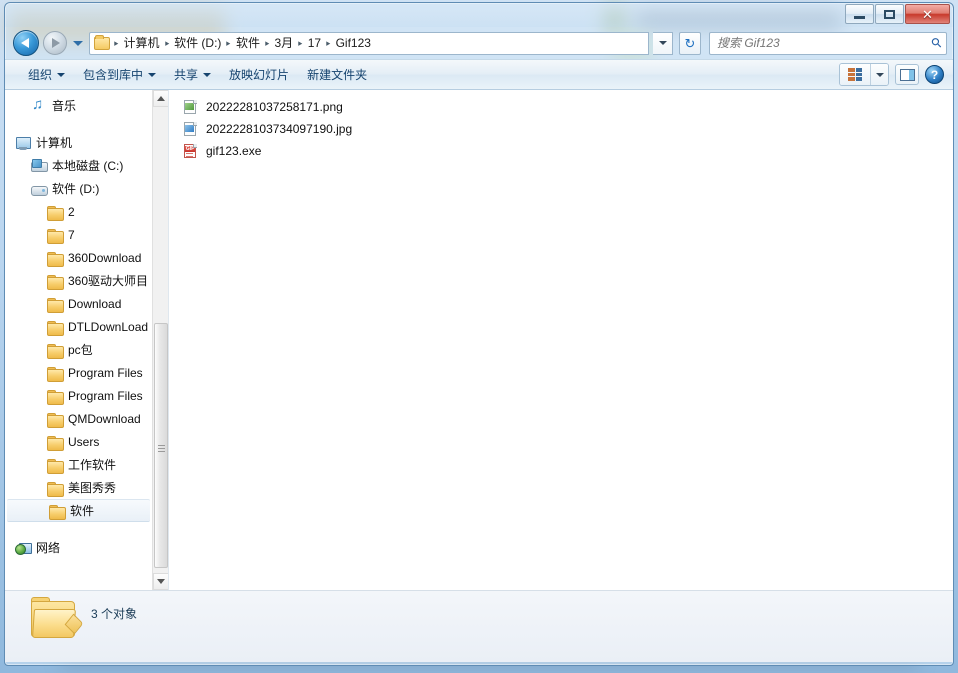 The image size is (958, 673). What do you see at coordinates (78, 105) in the screenshot?
I see `sidebar-item-music: 音乐` at bounding box center [78, 105].